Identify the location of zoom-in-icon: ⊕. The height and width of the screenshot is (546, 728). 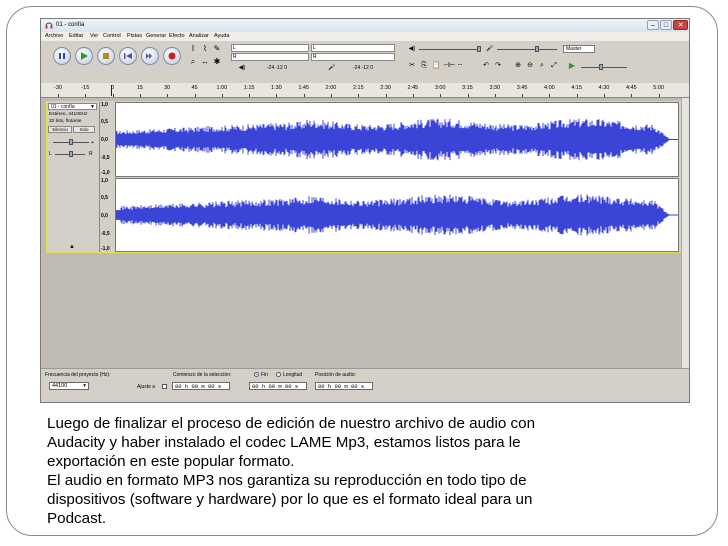
(518, 66).